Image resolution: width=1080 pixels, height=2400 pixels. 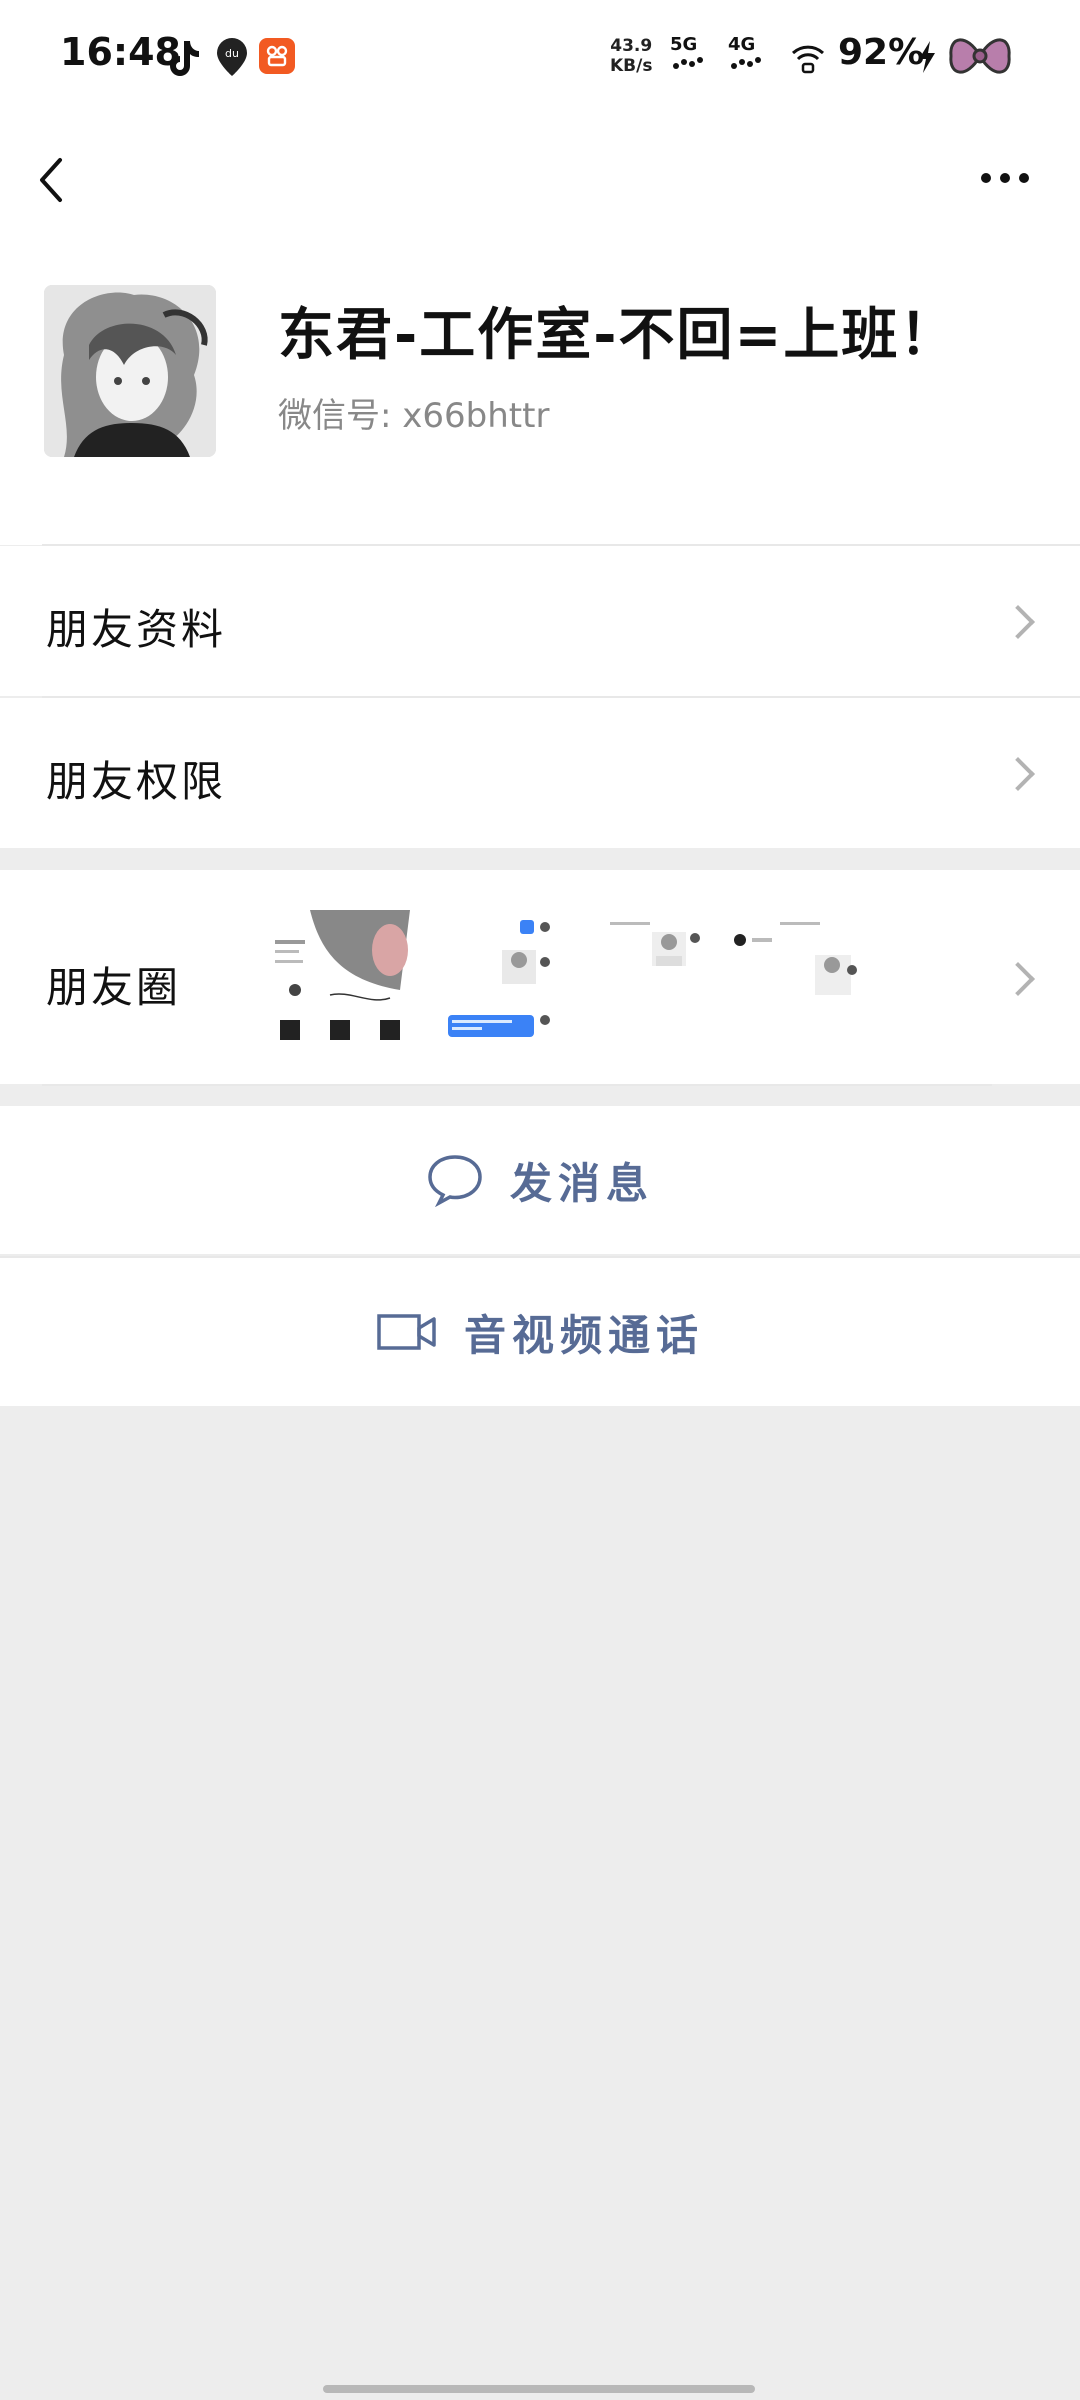 What do you see at coordinates (540, 55) in the screenshot?
I see `status-bar: 16:48 du 43.9 KB/s 5G 4G 92%` at bounding box center [540, 55].